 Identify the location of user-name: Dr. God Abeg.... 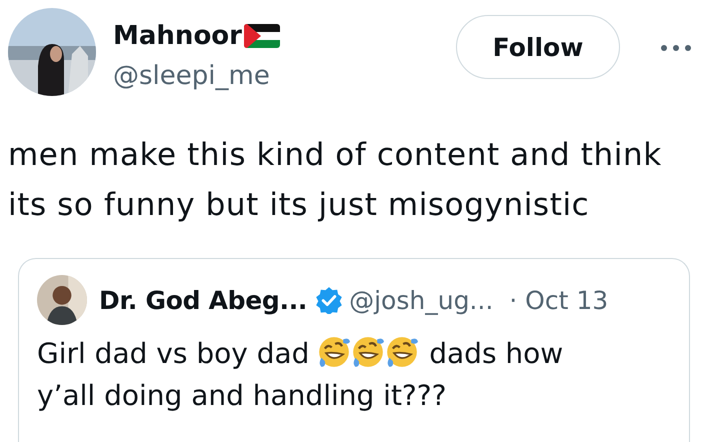
(203, 300).